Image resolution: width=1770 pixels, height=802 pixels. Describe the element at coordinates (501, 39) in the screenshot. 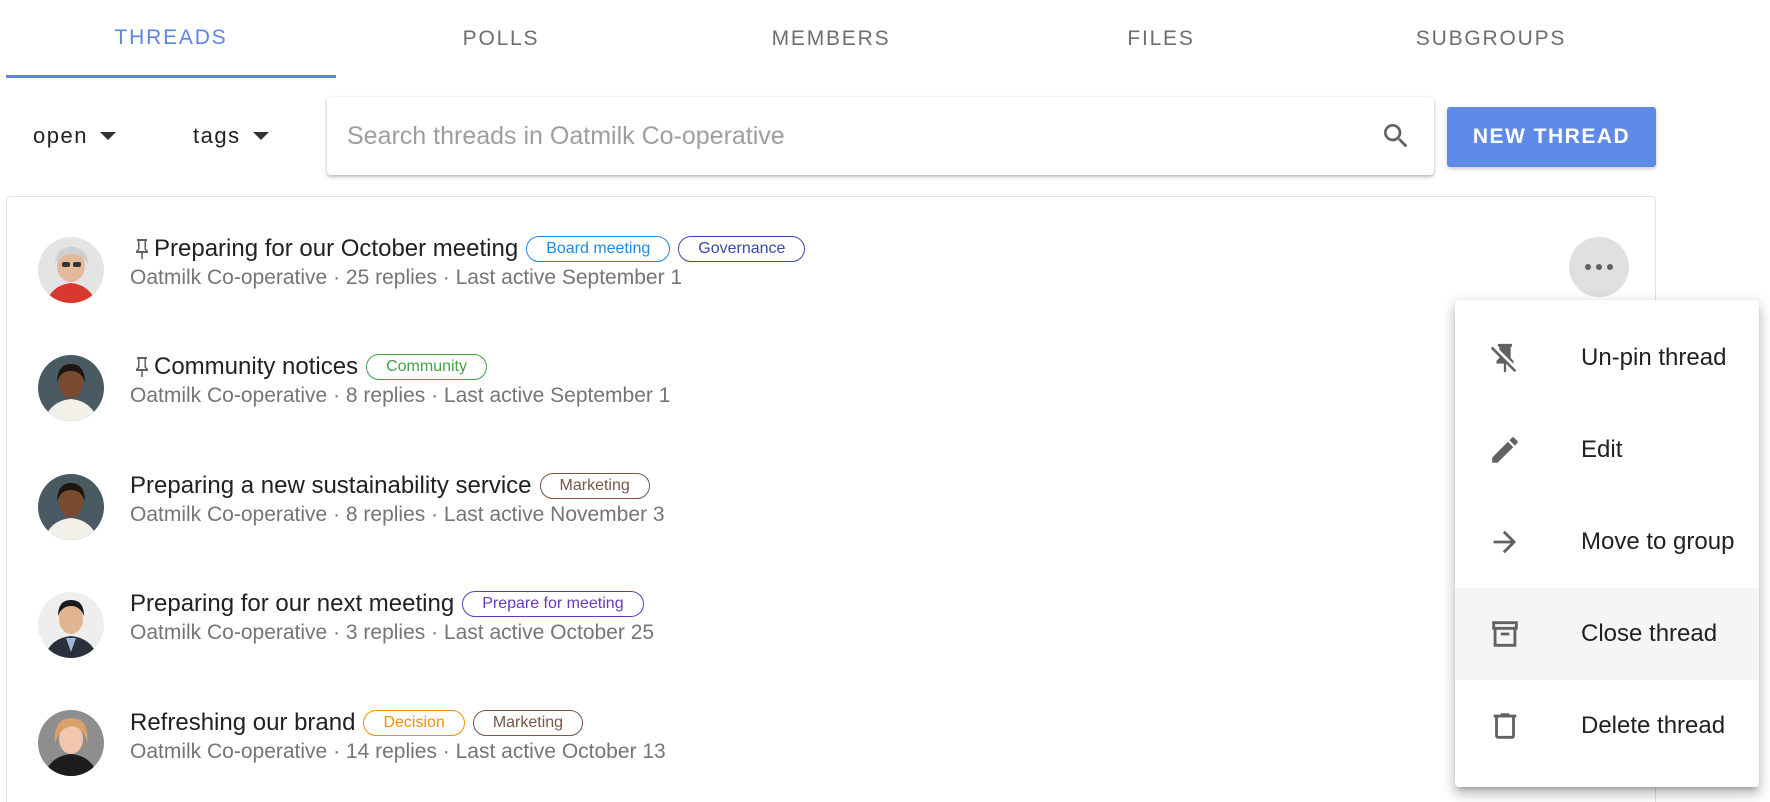

I see `tab-polls: POLLS` at that location.